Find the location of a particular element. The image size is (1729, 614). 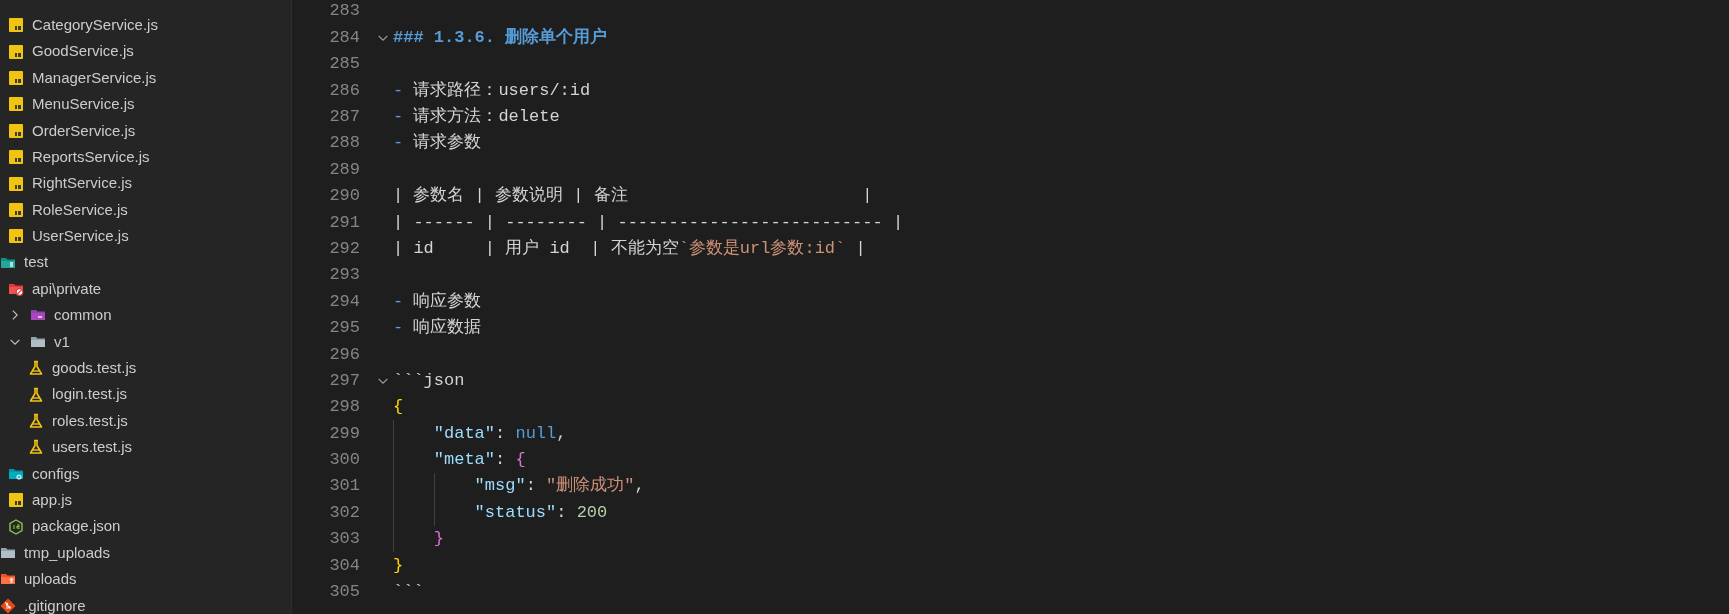

code-line: - 响应参数 is located at coordinates (437, 301).